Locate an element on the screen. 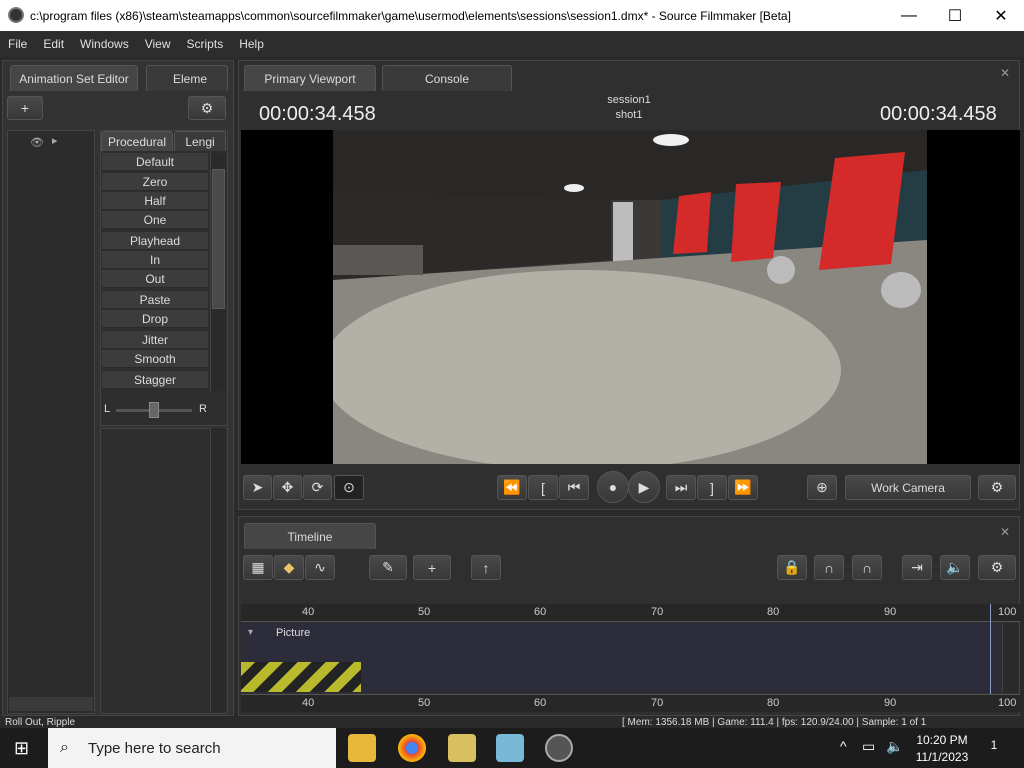 Image resolution: width=1024 pixels, height=768 pixels. up-arrow-icon: ↑ is located at coordinates (486, 567).